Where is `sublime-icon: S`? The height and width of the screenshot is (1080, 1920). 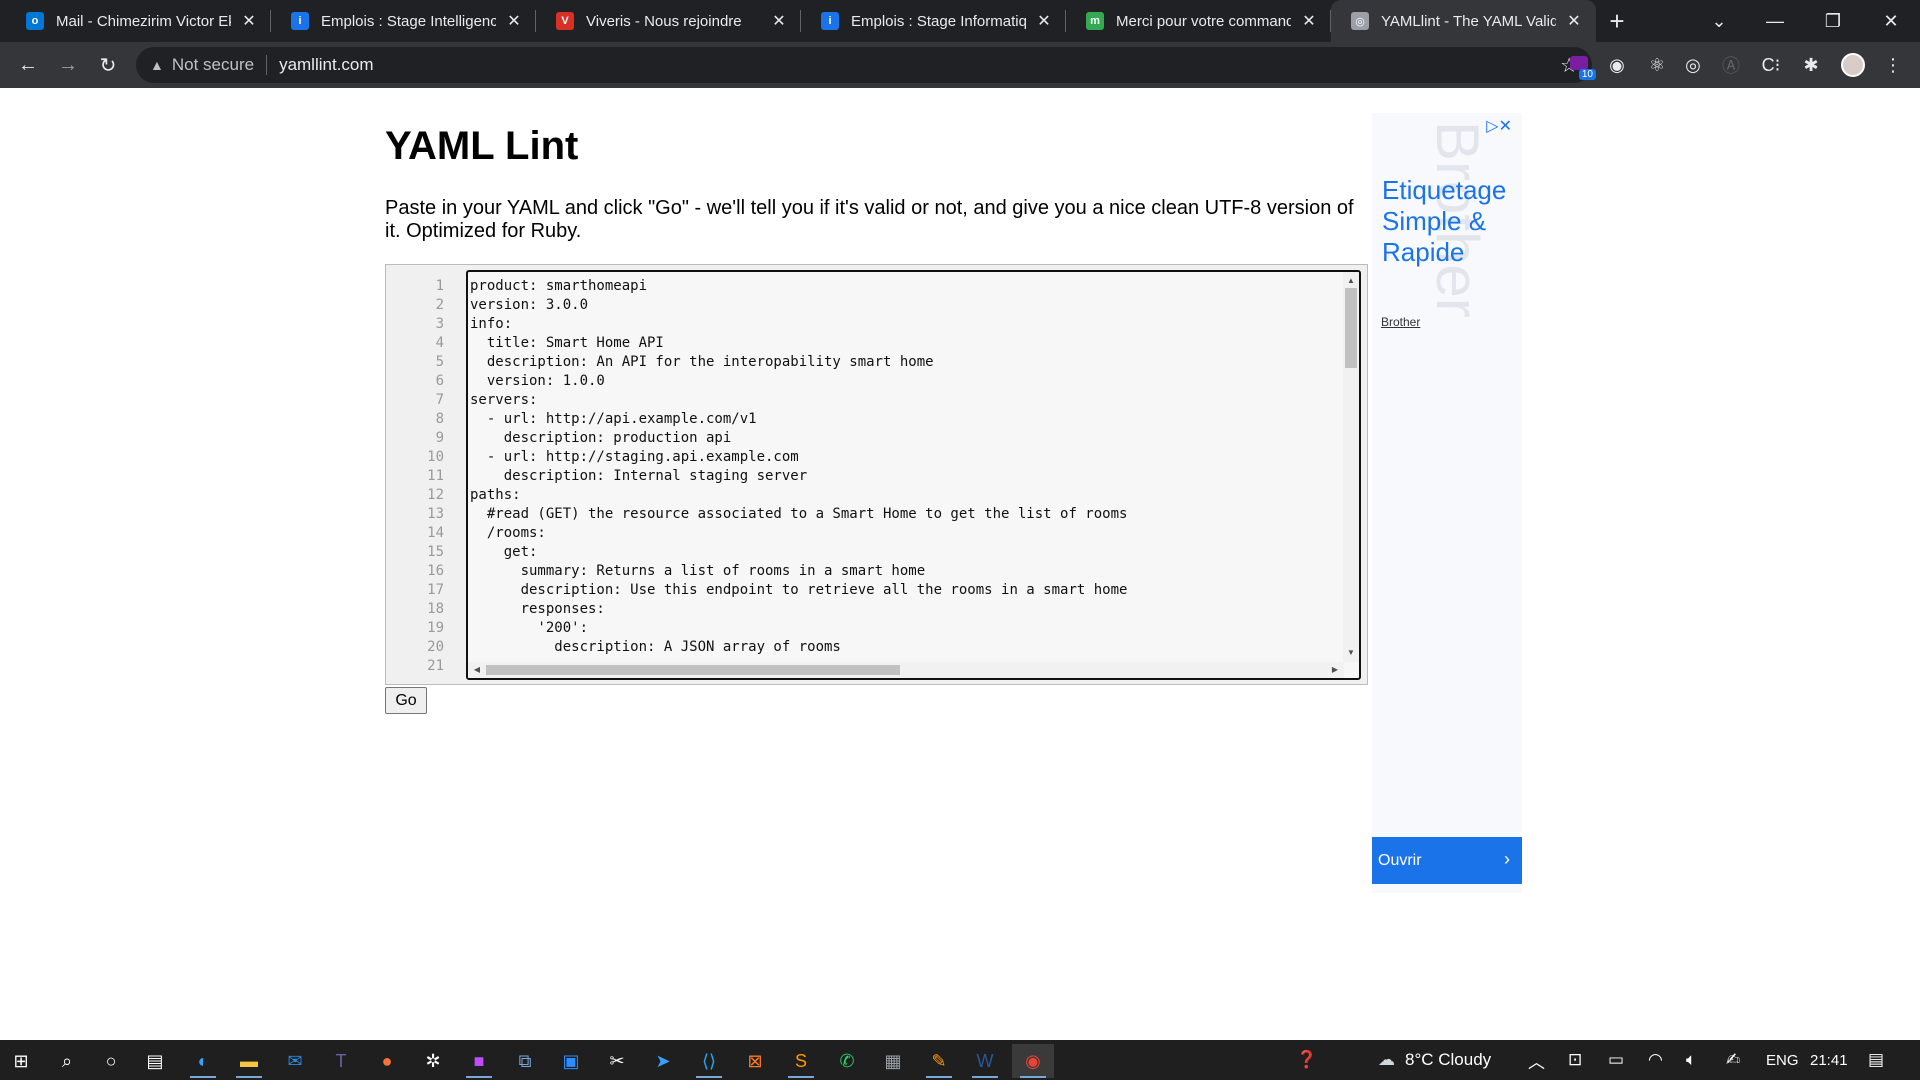 sublime-icon: S is located at coordinates (801, 1061).